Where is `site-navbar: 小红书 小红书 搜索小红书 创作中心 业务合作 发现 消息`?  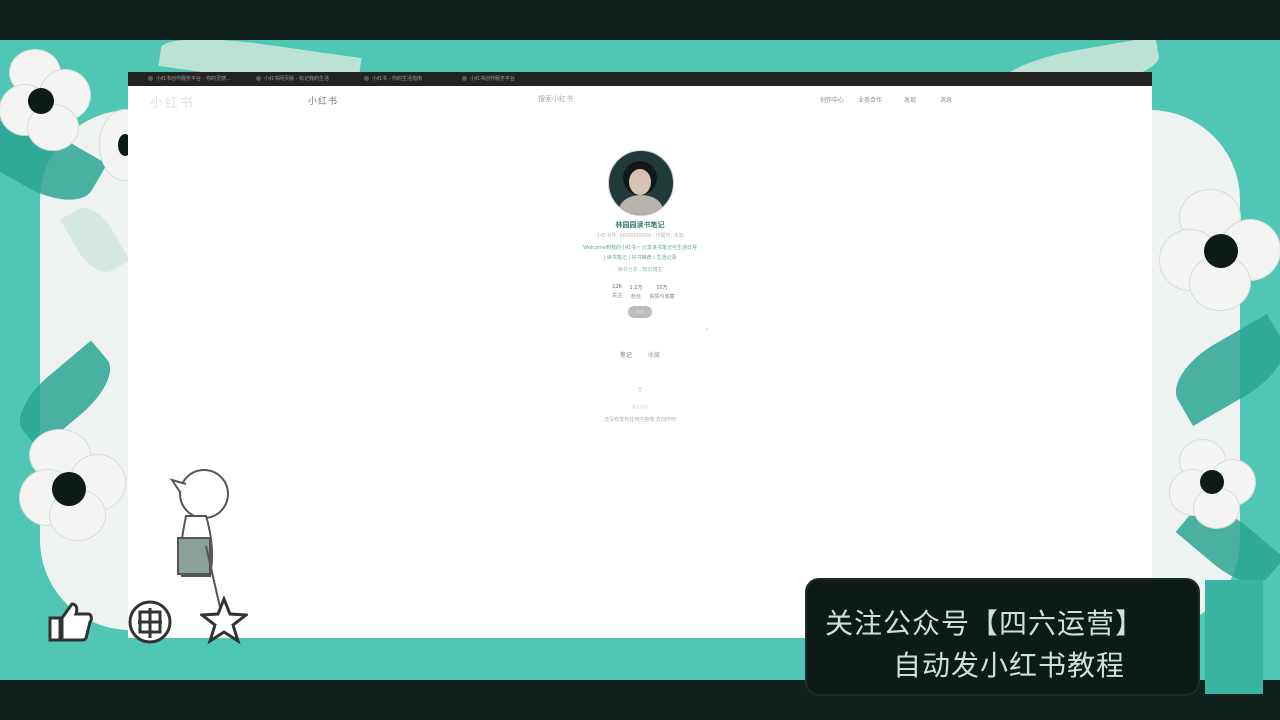
site-navbar: 小红书 小红书 搜索小红书 创作中心 业务合作 发现 消息 is located at coordinates (640, 100).